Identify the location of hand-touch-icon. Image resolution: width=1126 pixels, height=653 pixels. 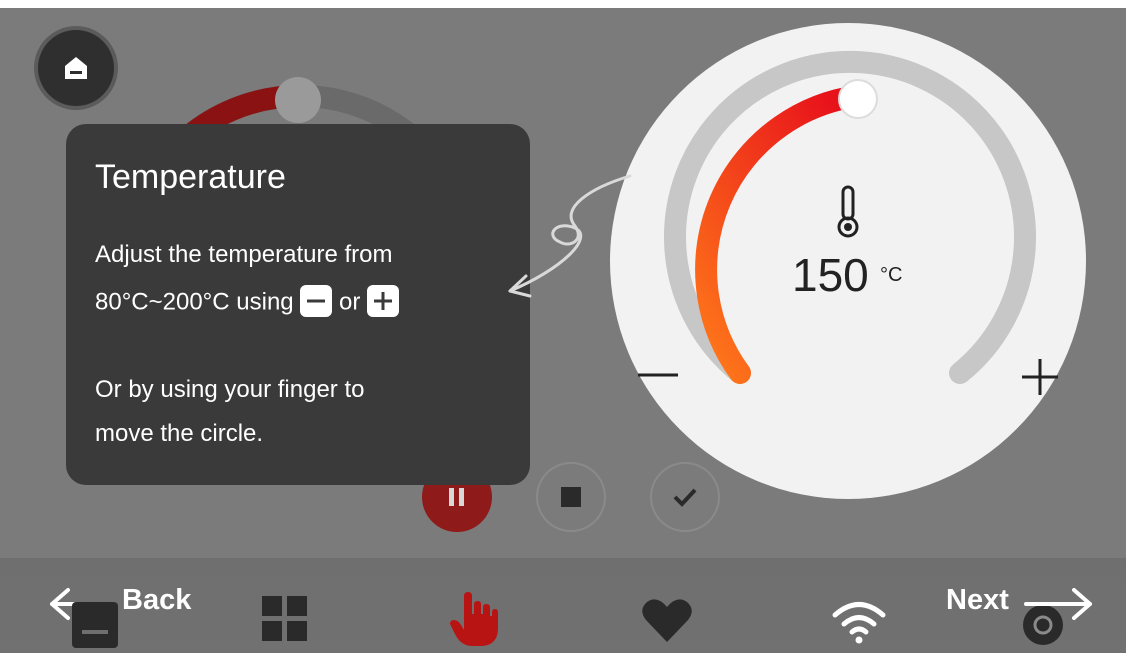
(474, 619).